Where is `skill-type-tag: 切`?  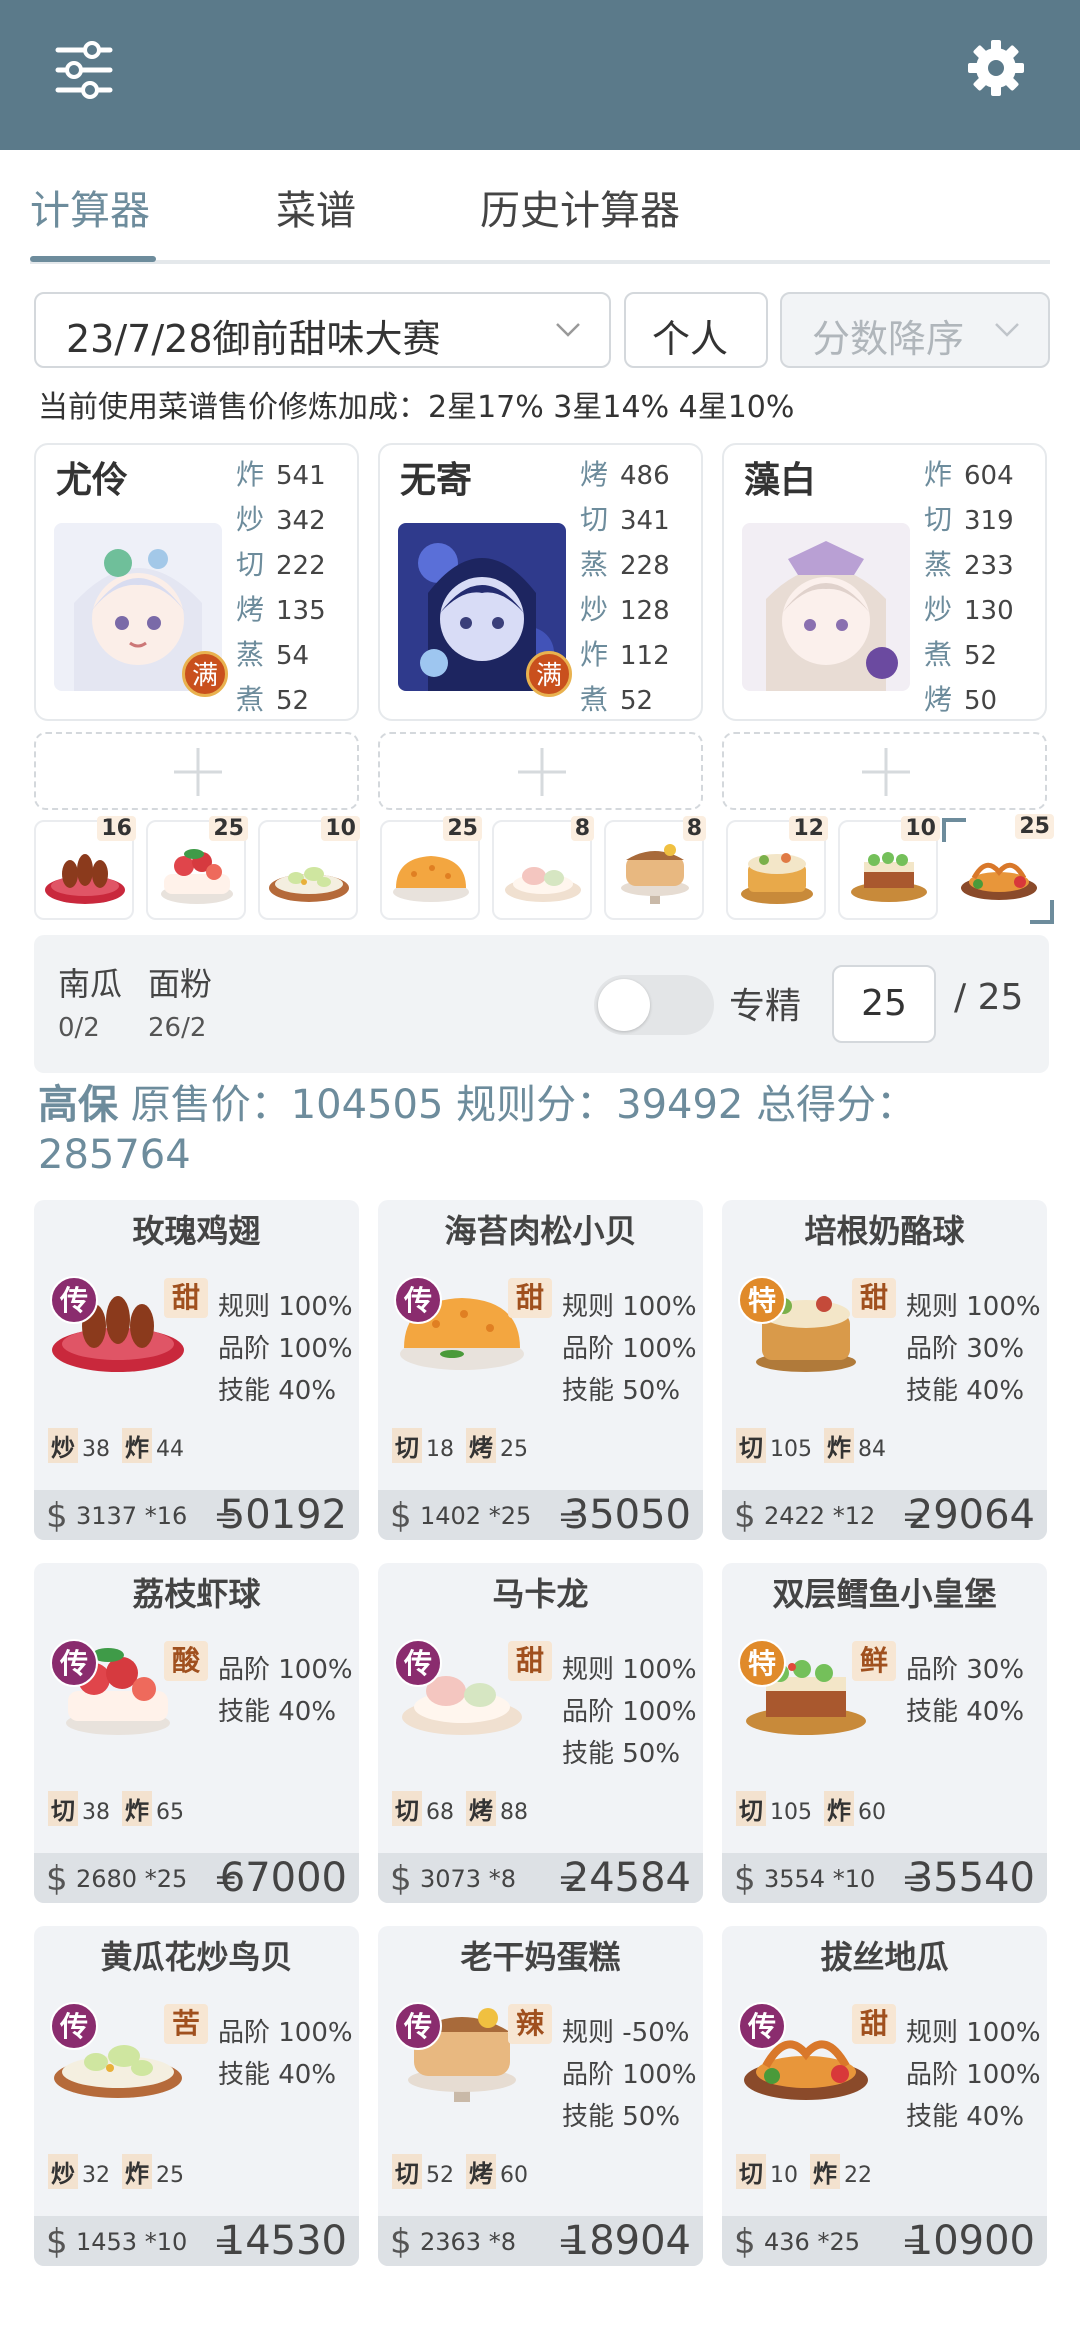
skill-type-tag: 切 is located at coordinates (751, 1445).